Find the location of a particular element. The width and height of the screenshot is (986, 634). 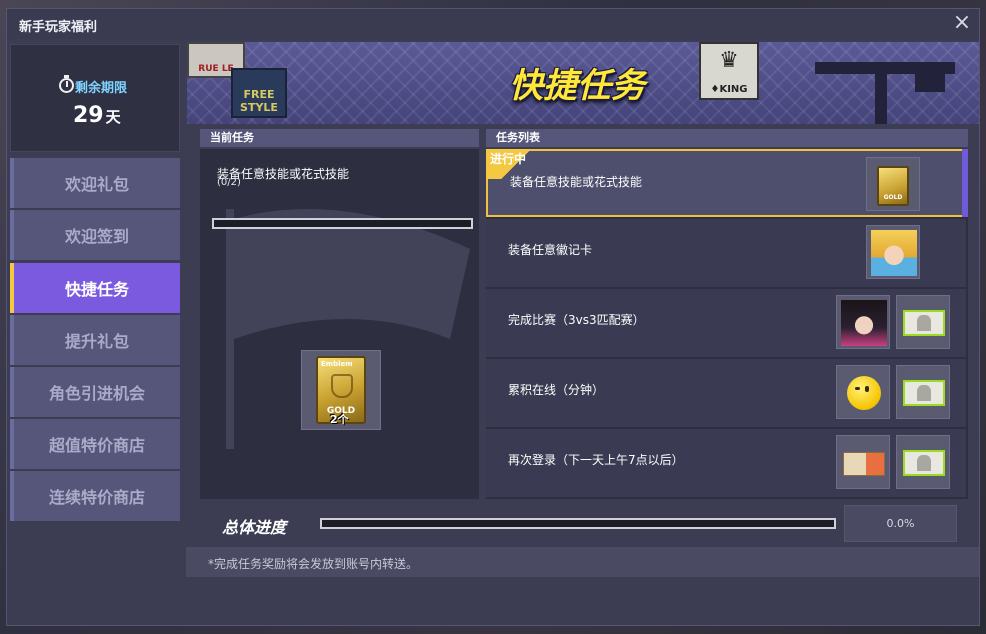

task-row: 再次登录（下一天上午7点以后） is located at coordinates (726, 463).